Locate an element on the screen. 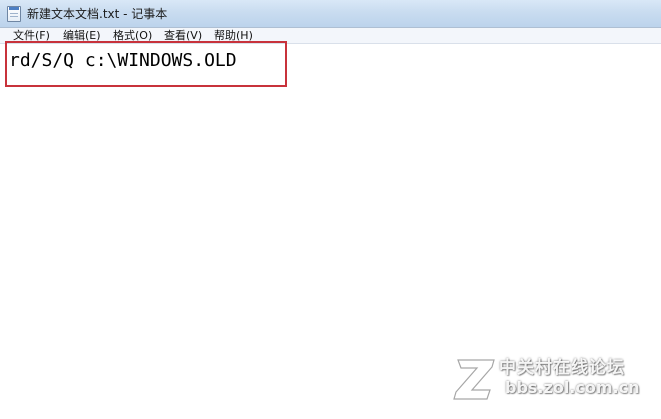 The height and width of the screenshot is (419, 661). watermark-url: bbs.zol.com.cn is located at coordinates (572, 387).